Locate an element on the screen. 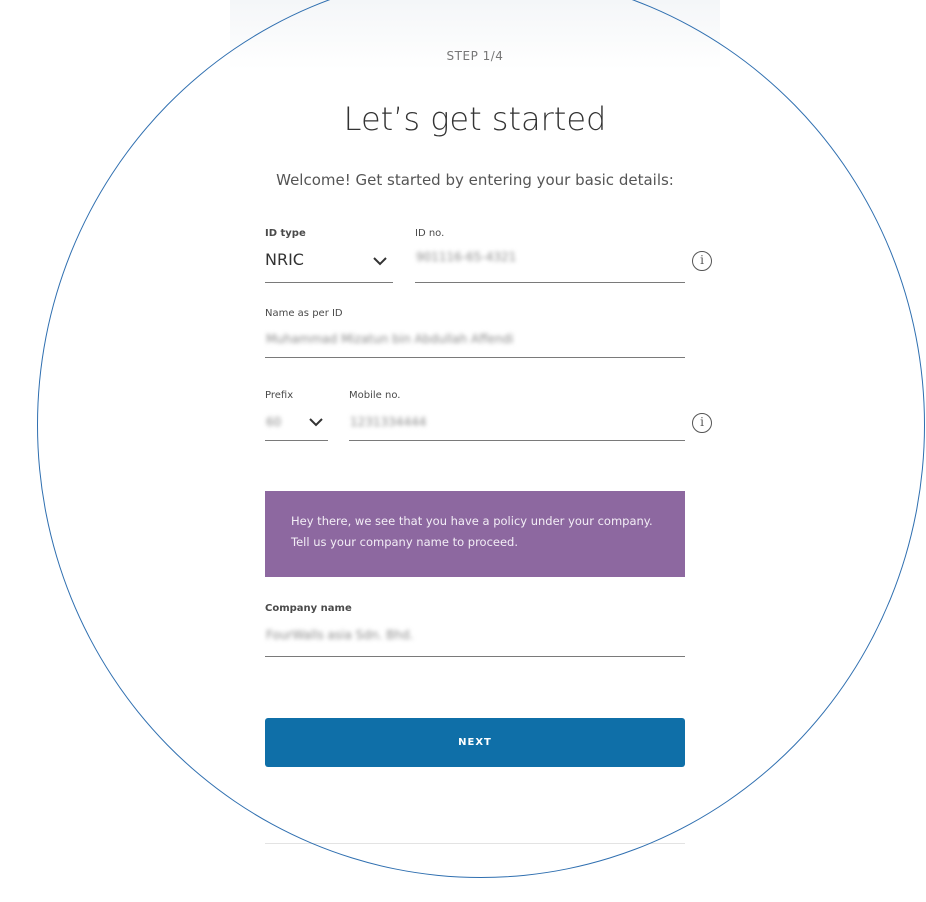 The image size is (926, 902). page-title: Let’s get started is located at coordinates (475, 119).